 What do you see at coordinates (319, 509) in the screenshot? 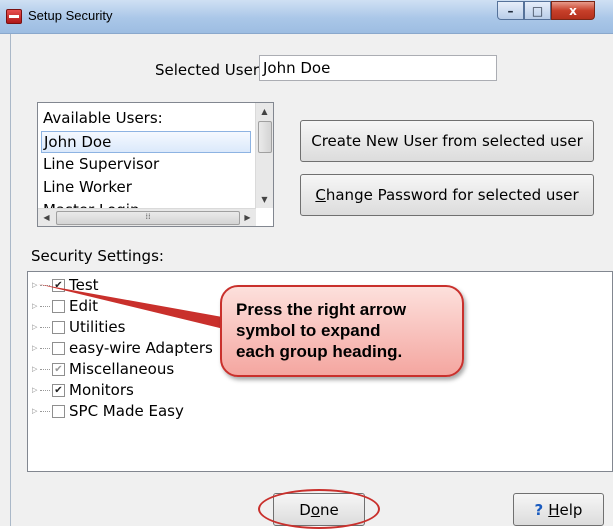
I see `done-highlight-ellipse` at bounding box center [319, 509].